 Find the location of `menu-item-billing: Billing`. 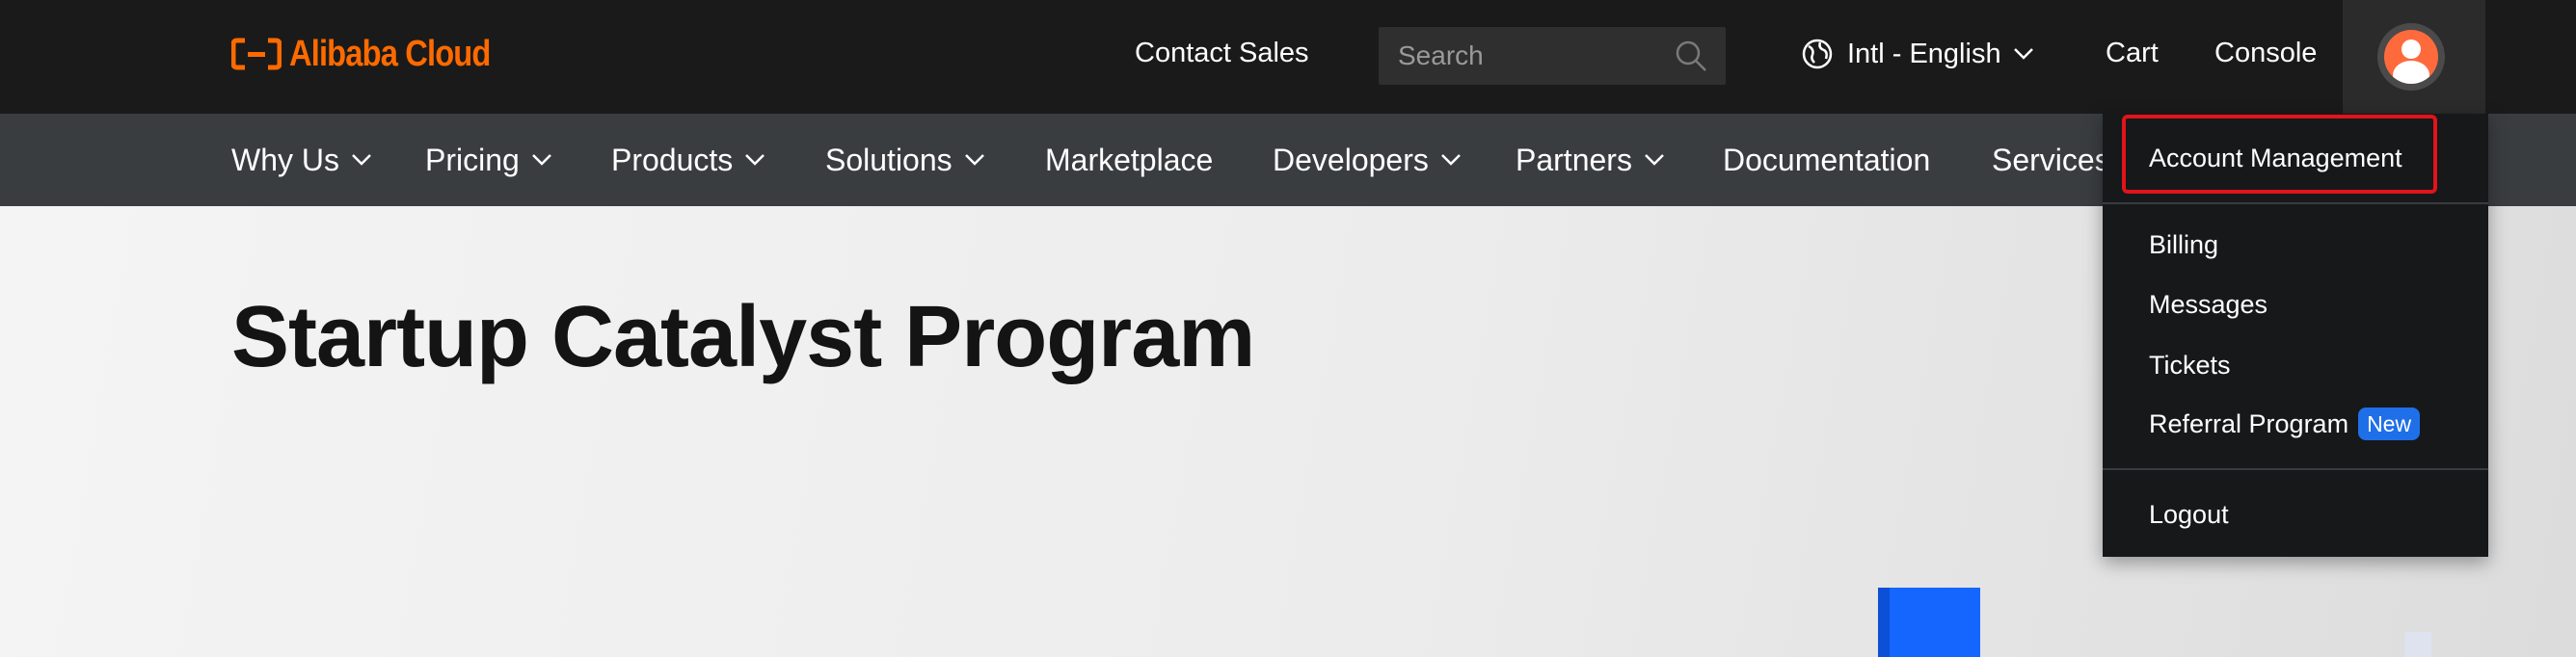

menu-item-billing: Billing is located at coordinates (2184, 245).